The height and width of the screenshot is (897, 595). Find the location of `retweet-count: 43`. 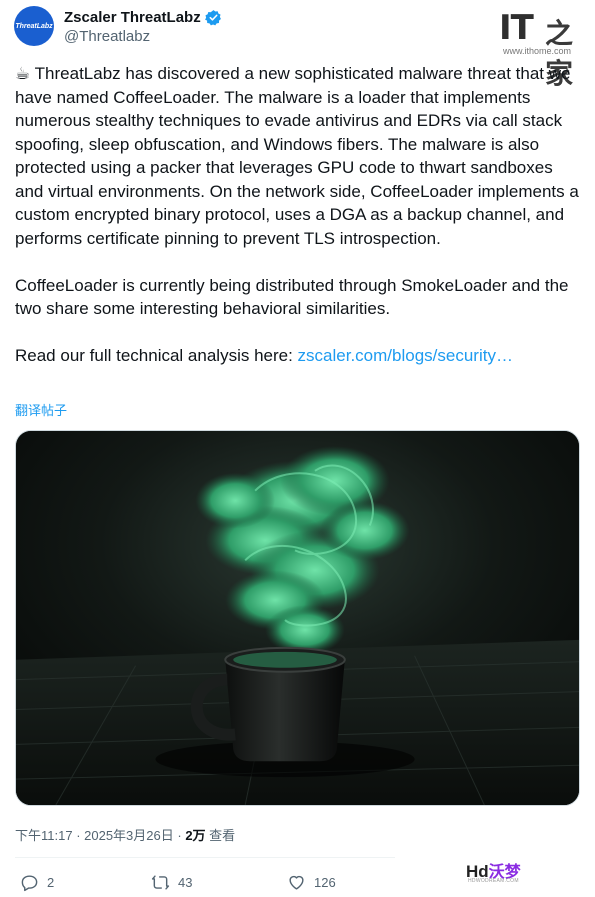

retweet-count: 43 is located at coordinates (185, 882).